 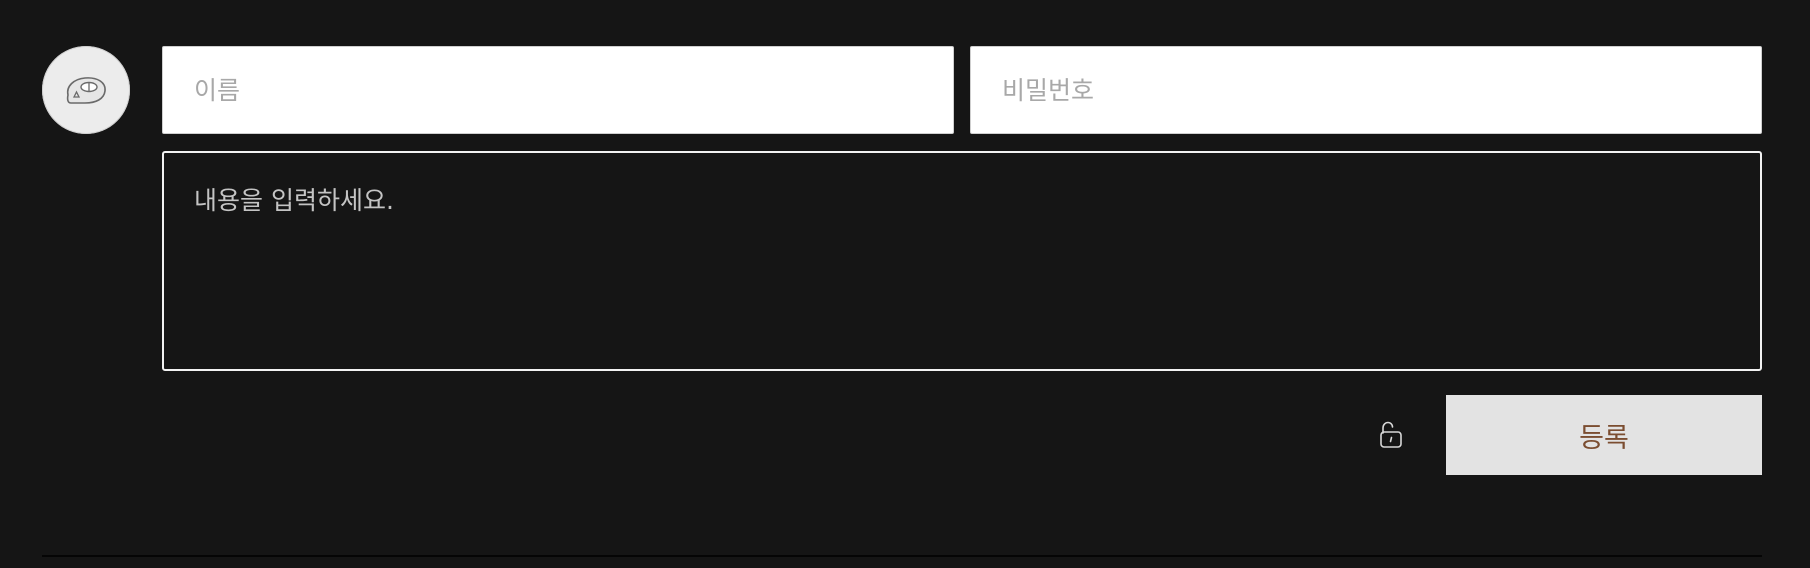 I want to click on unlock-icon, so click(x=1391, y=434).